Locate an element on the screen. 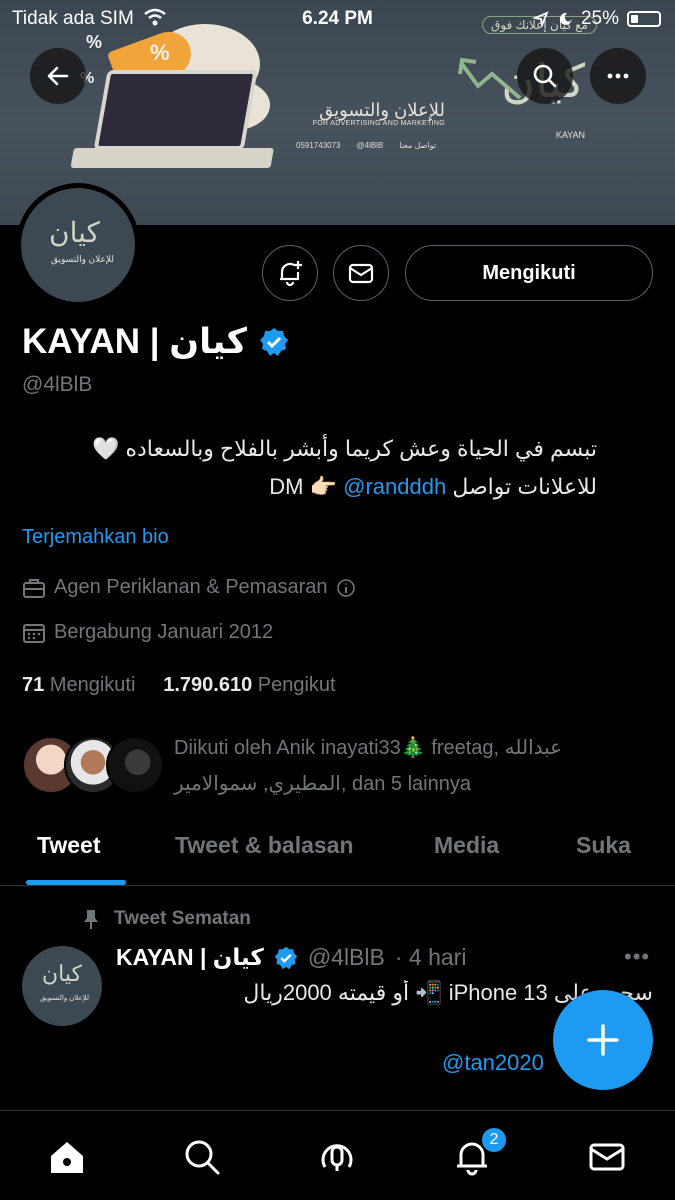 Image resolution: width=675 pixels, height=1200 pixels. status-right: 25% is located at coordinates (596, 19).